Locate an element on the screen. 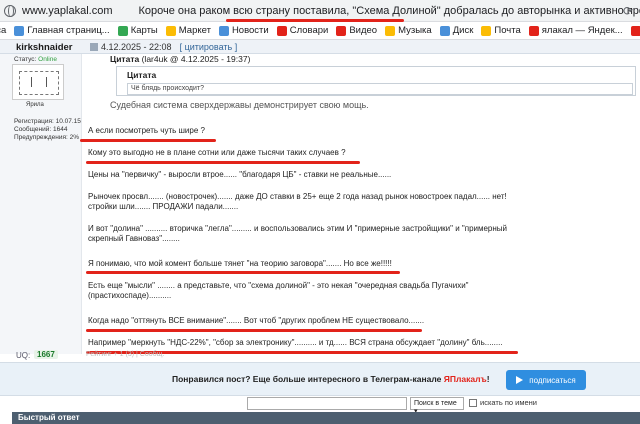  bookmark-label: Музыка is located at coordinates (415, 30).